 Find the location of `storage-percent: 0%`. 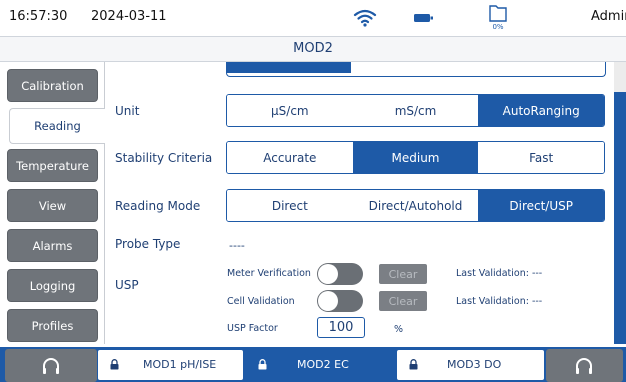

storage-percent: 0% is located at coordinates (498, 27).